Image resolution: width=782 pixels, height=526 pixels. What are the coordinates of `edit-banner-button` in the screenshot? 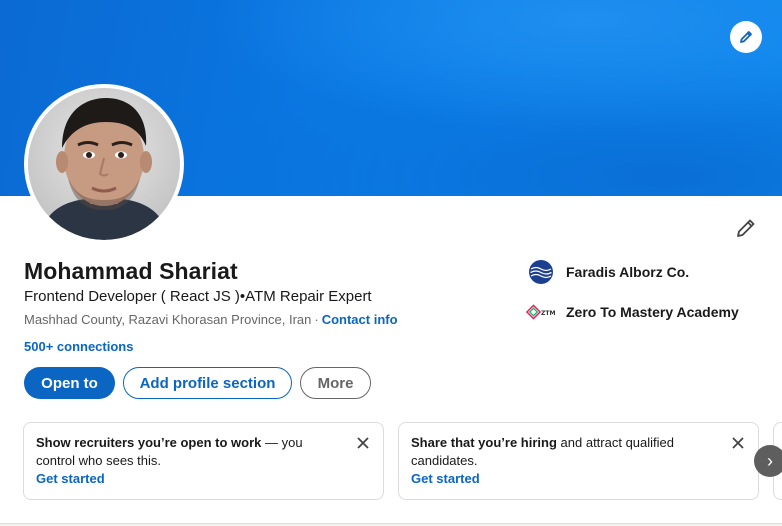 It's located at (746, 37).